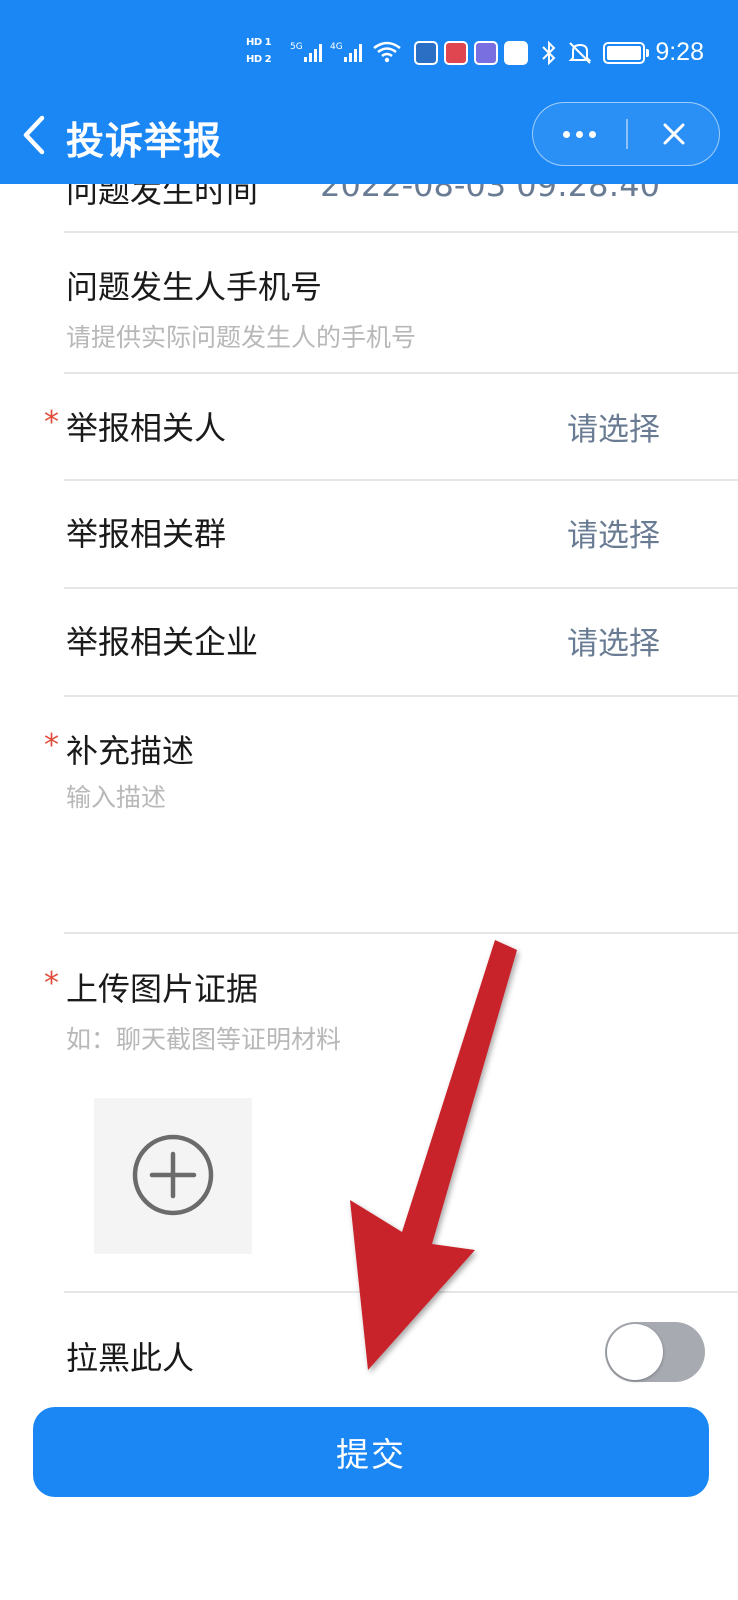 The image size is (738, 1600). I want to click on red-arrow-annotation, so click(433, 1155).